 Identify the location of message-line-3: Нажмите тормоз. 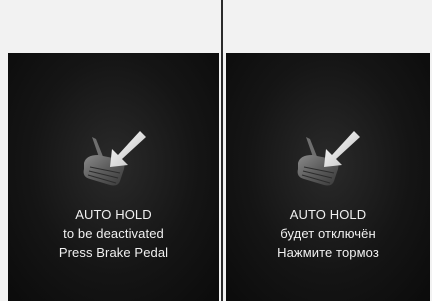
(328, 252).